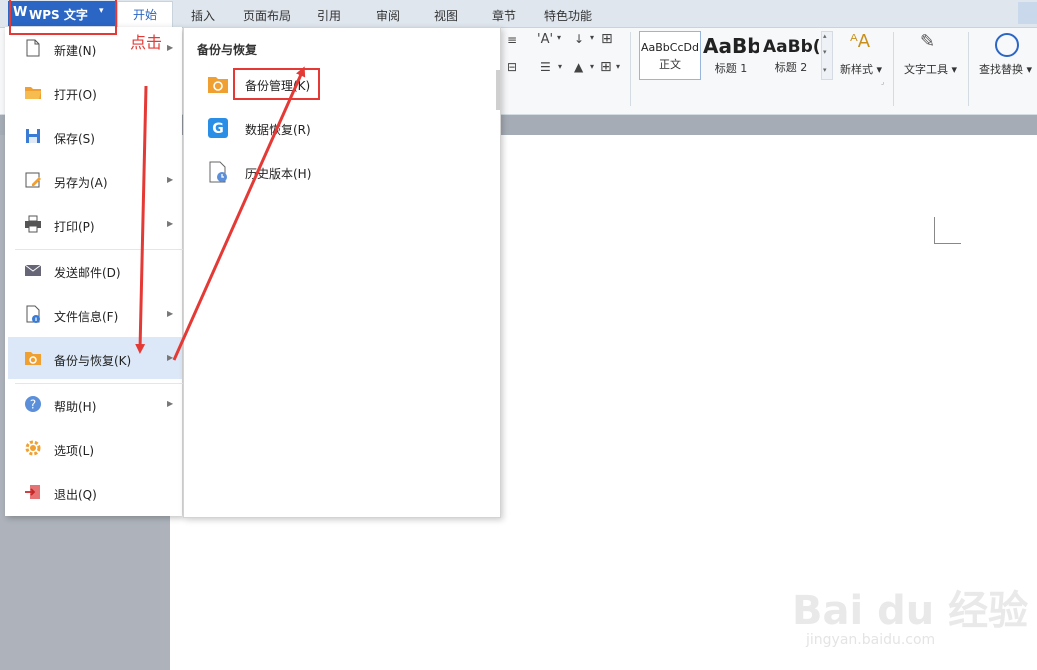 The width and height of the screenshot is (1037, 670). Describe the element at coordinates (32, 492) in the screenshot. I see `exit-icon` at that location.